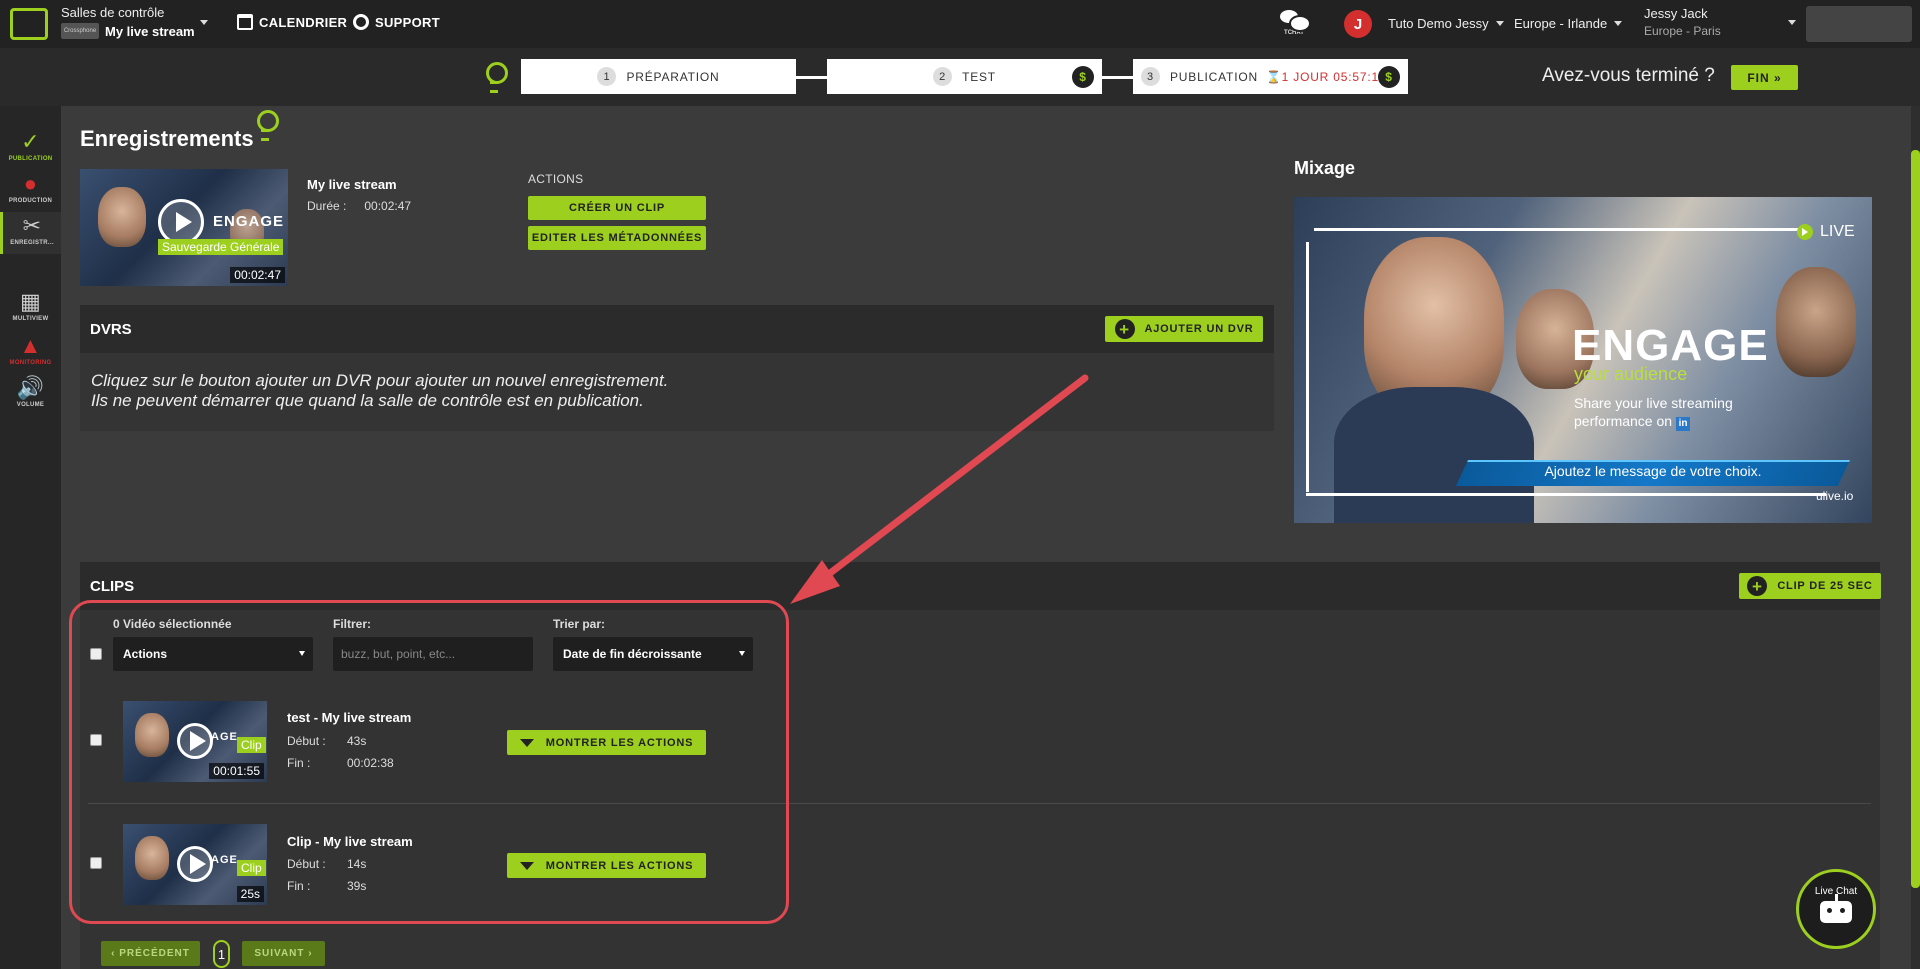 The height and width of the screenshot is (969, 1920). Describe the element at coordinates (677, 329) in the screenshot. I see `dvrs-panel-header: DVRS + AJOUTER UN DVR` at that location.